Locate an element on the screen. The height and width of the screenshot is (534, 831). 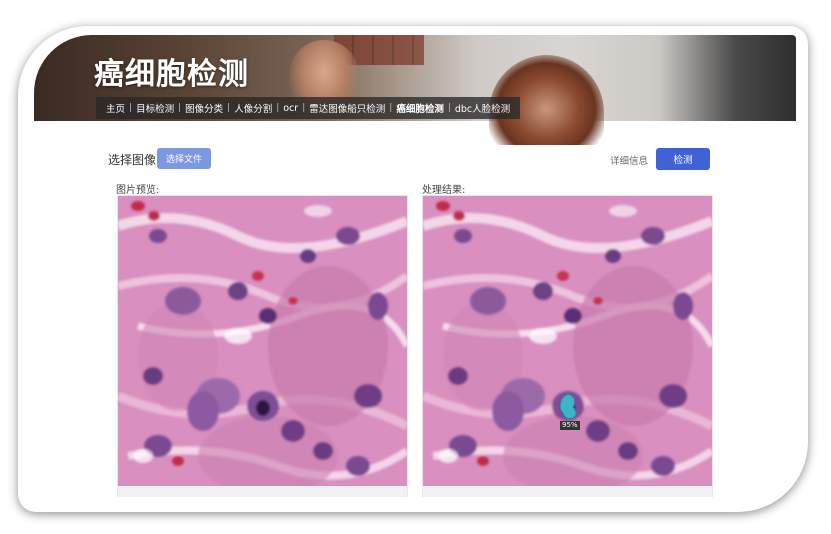
result-label: 处理结果: is located at coordinates (444, 190).